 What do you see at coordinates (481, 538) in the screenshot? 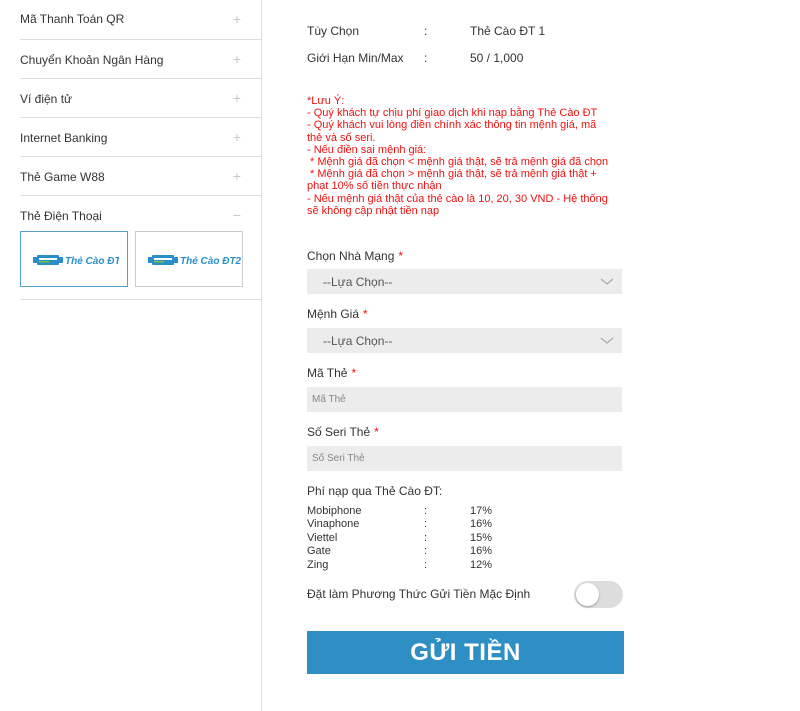
I see `fee-percent: 15%` at bounding box center [481, 538].